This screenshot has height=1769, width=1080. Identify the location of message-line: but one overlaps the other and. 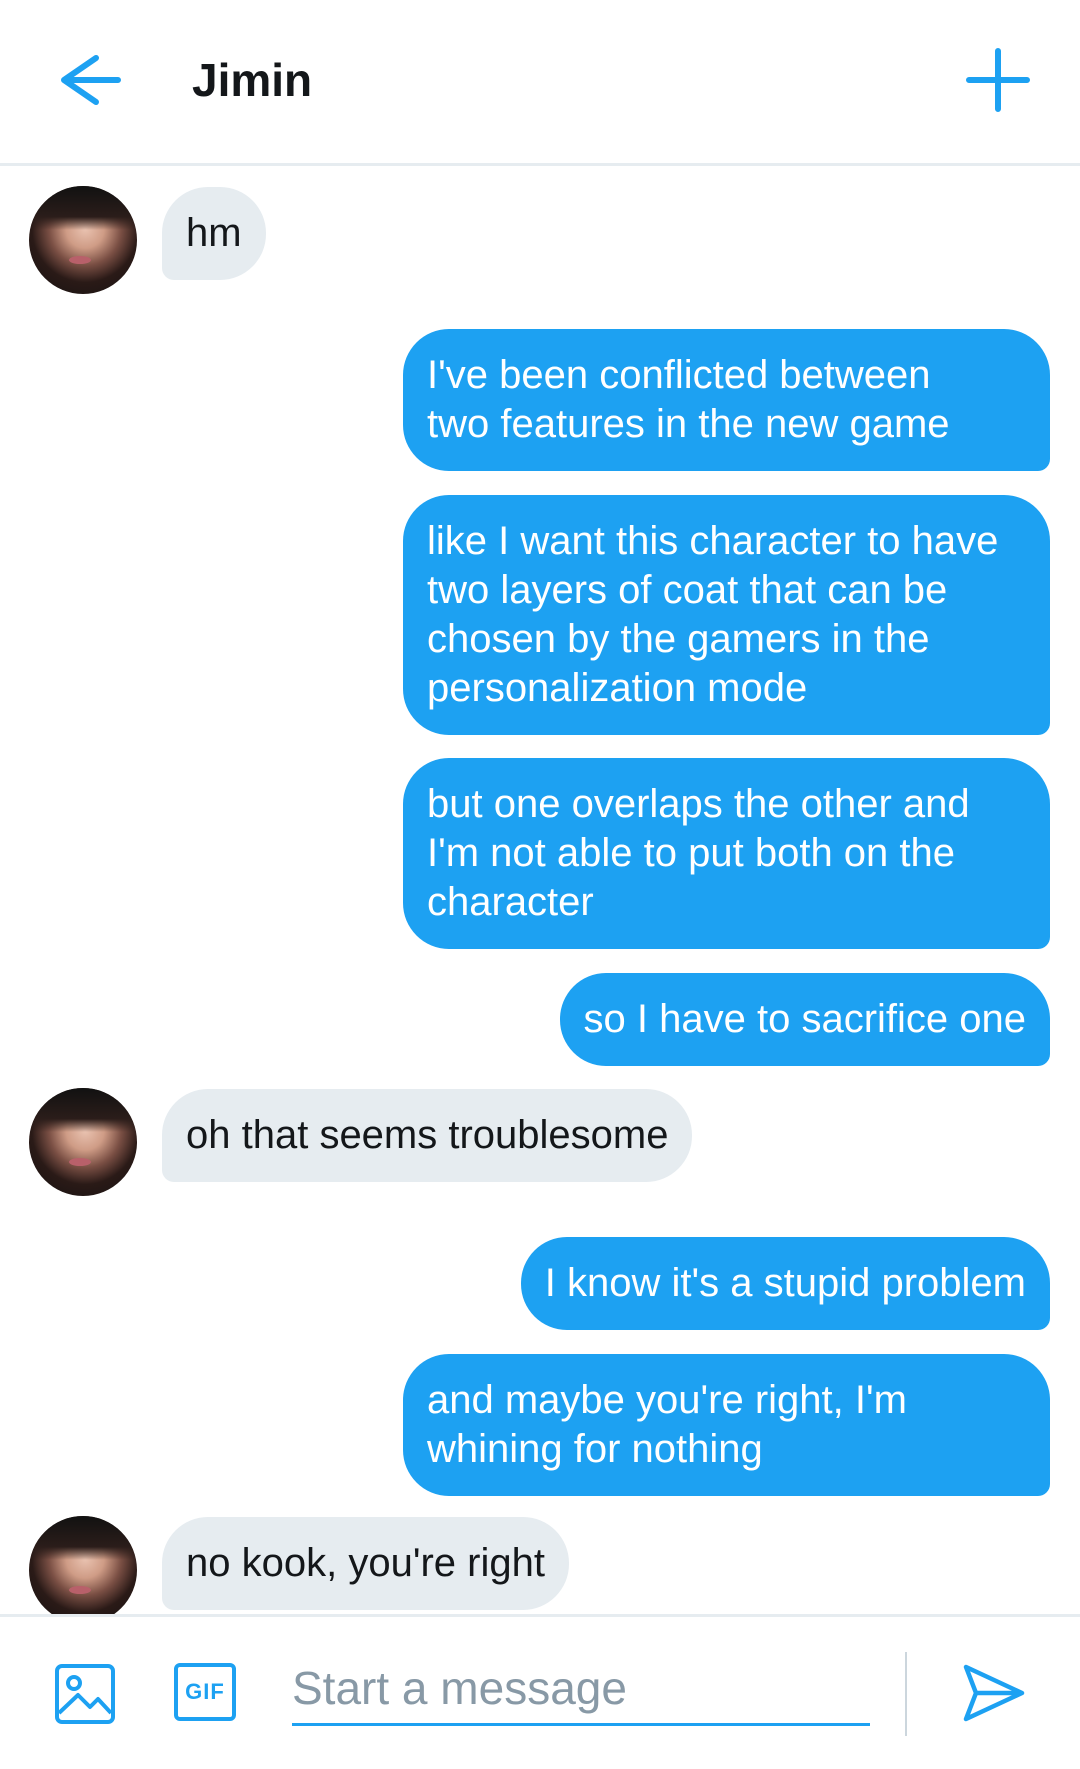
(698, 804).